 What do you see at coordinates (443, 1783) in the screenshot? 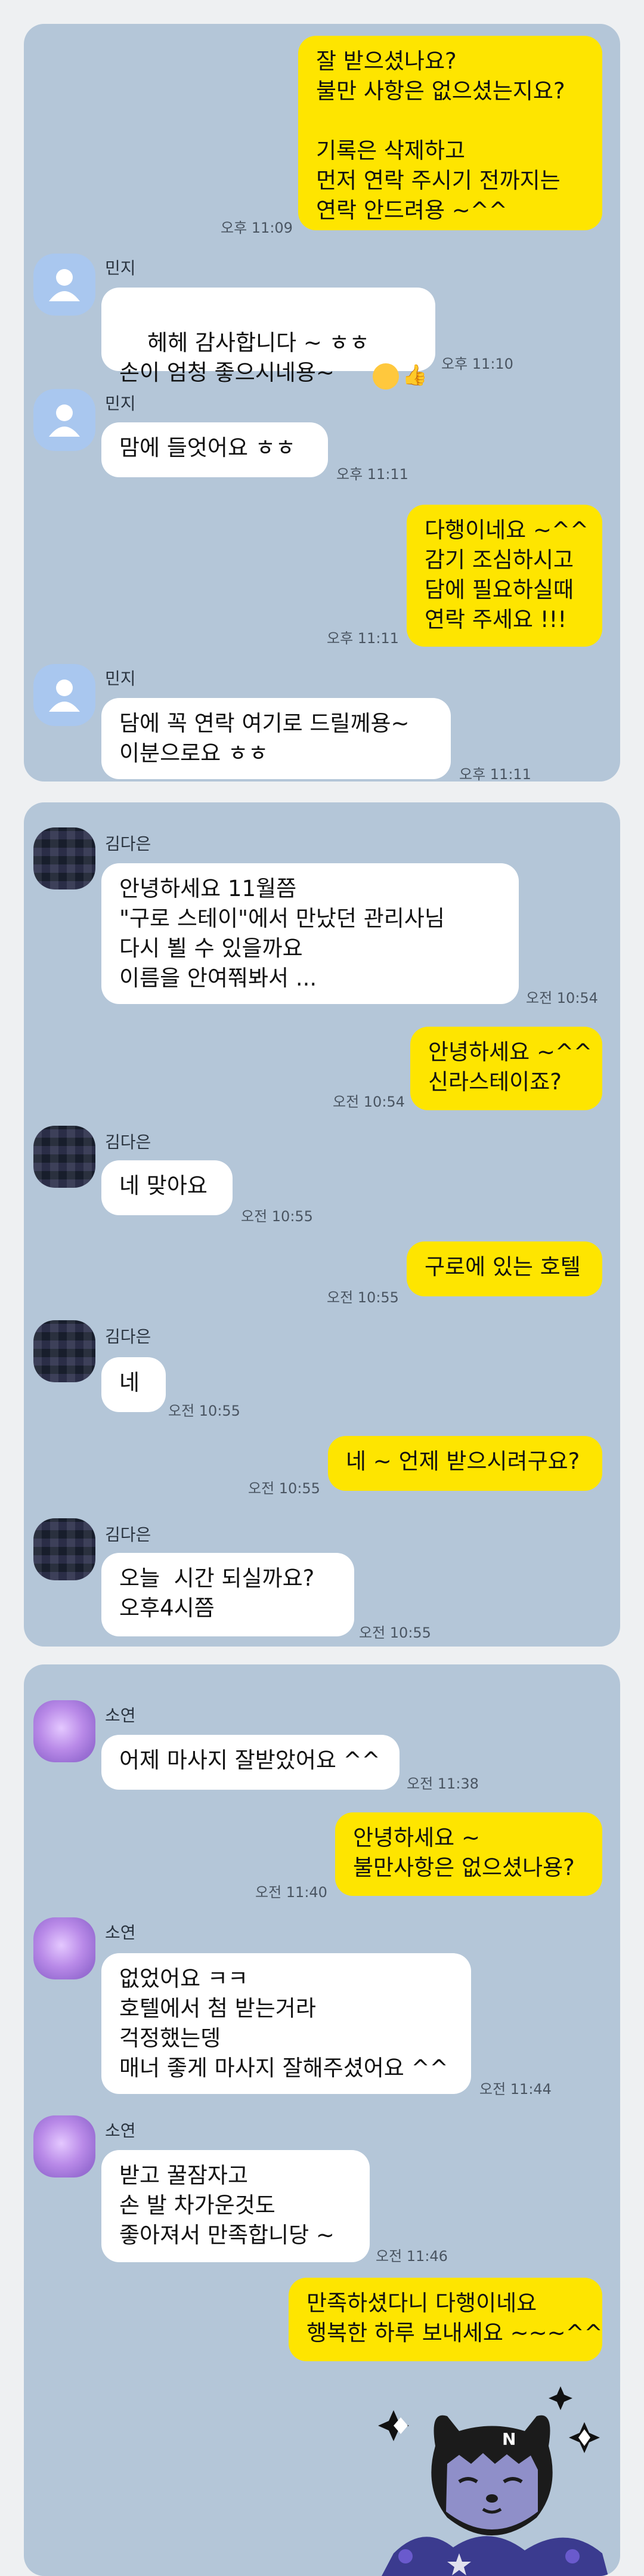
I see `message-time: 오전 11:38` at bounding box center [443, 1783].